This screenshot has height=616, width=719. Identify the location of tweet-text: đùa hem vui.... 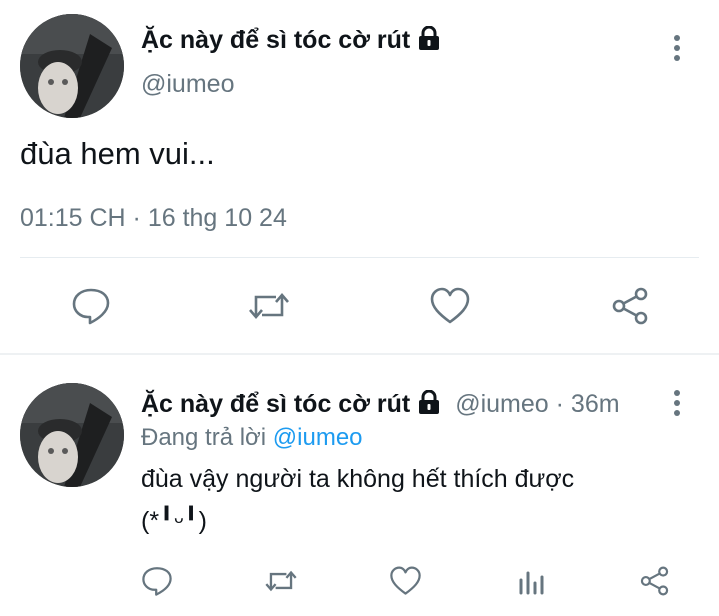
(117, 153).